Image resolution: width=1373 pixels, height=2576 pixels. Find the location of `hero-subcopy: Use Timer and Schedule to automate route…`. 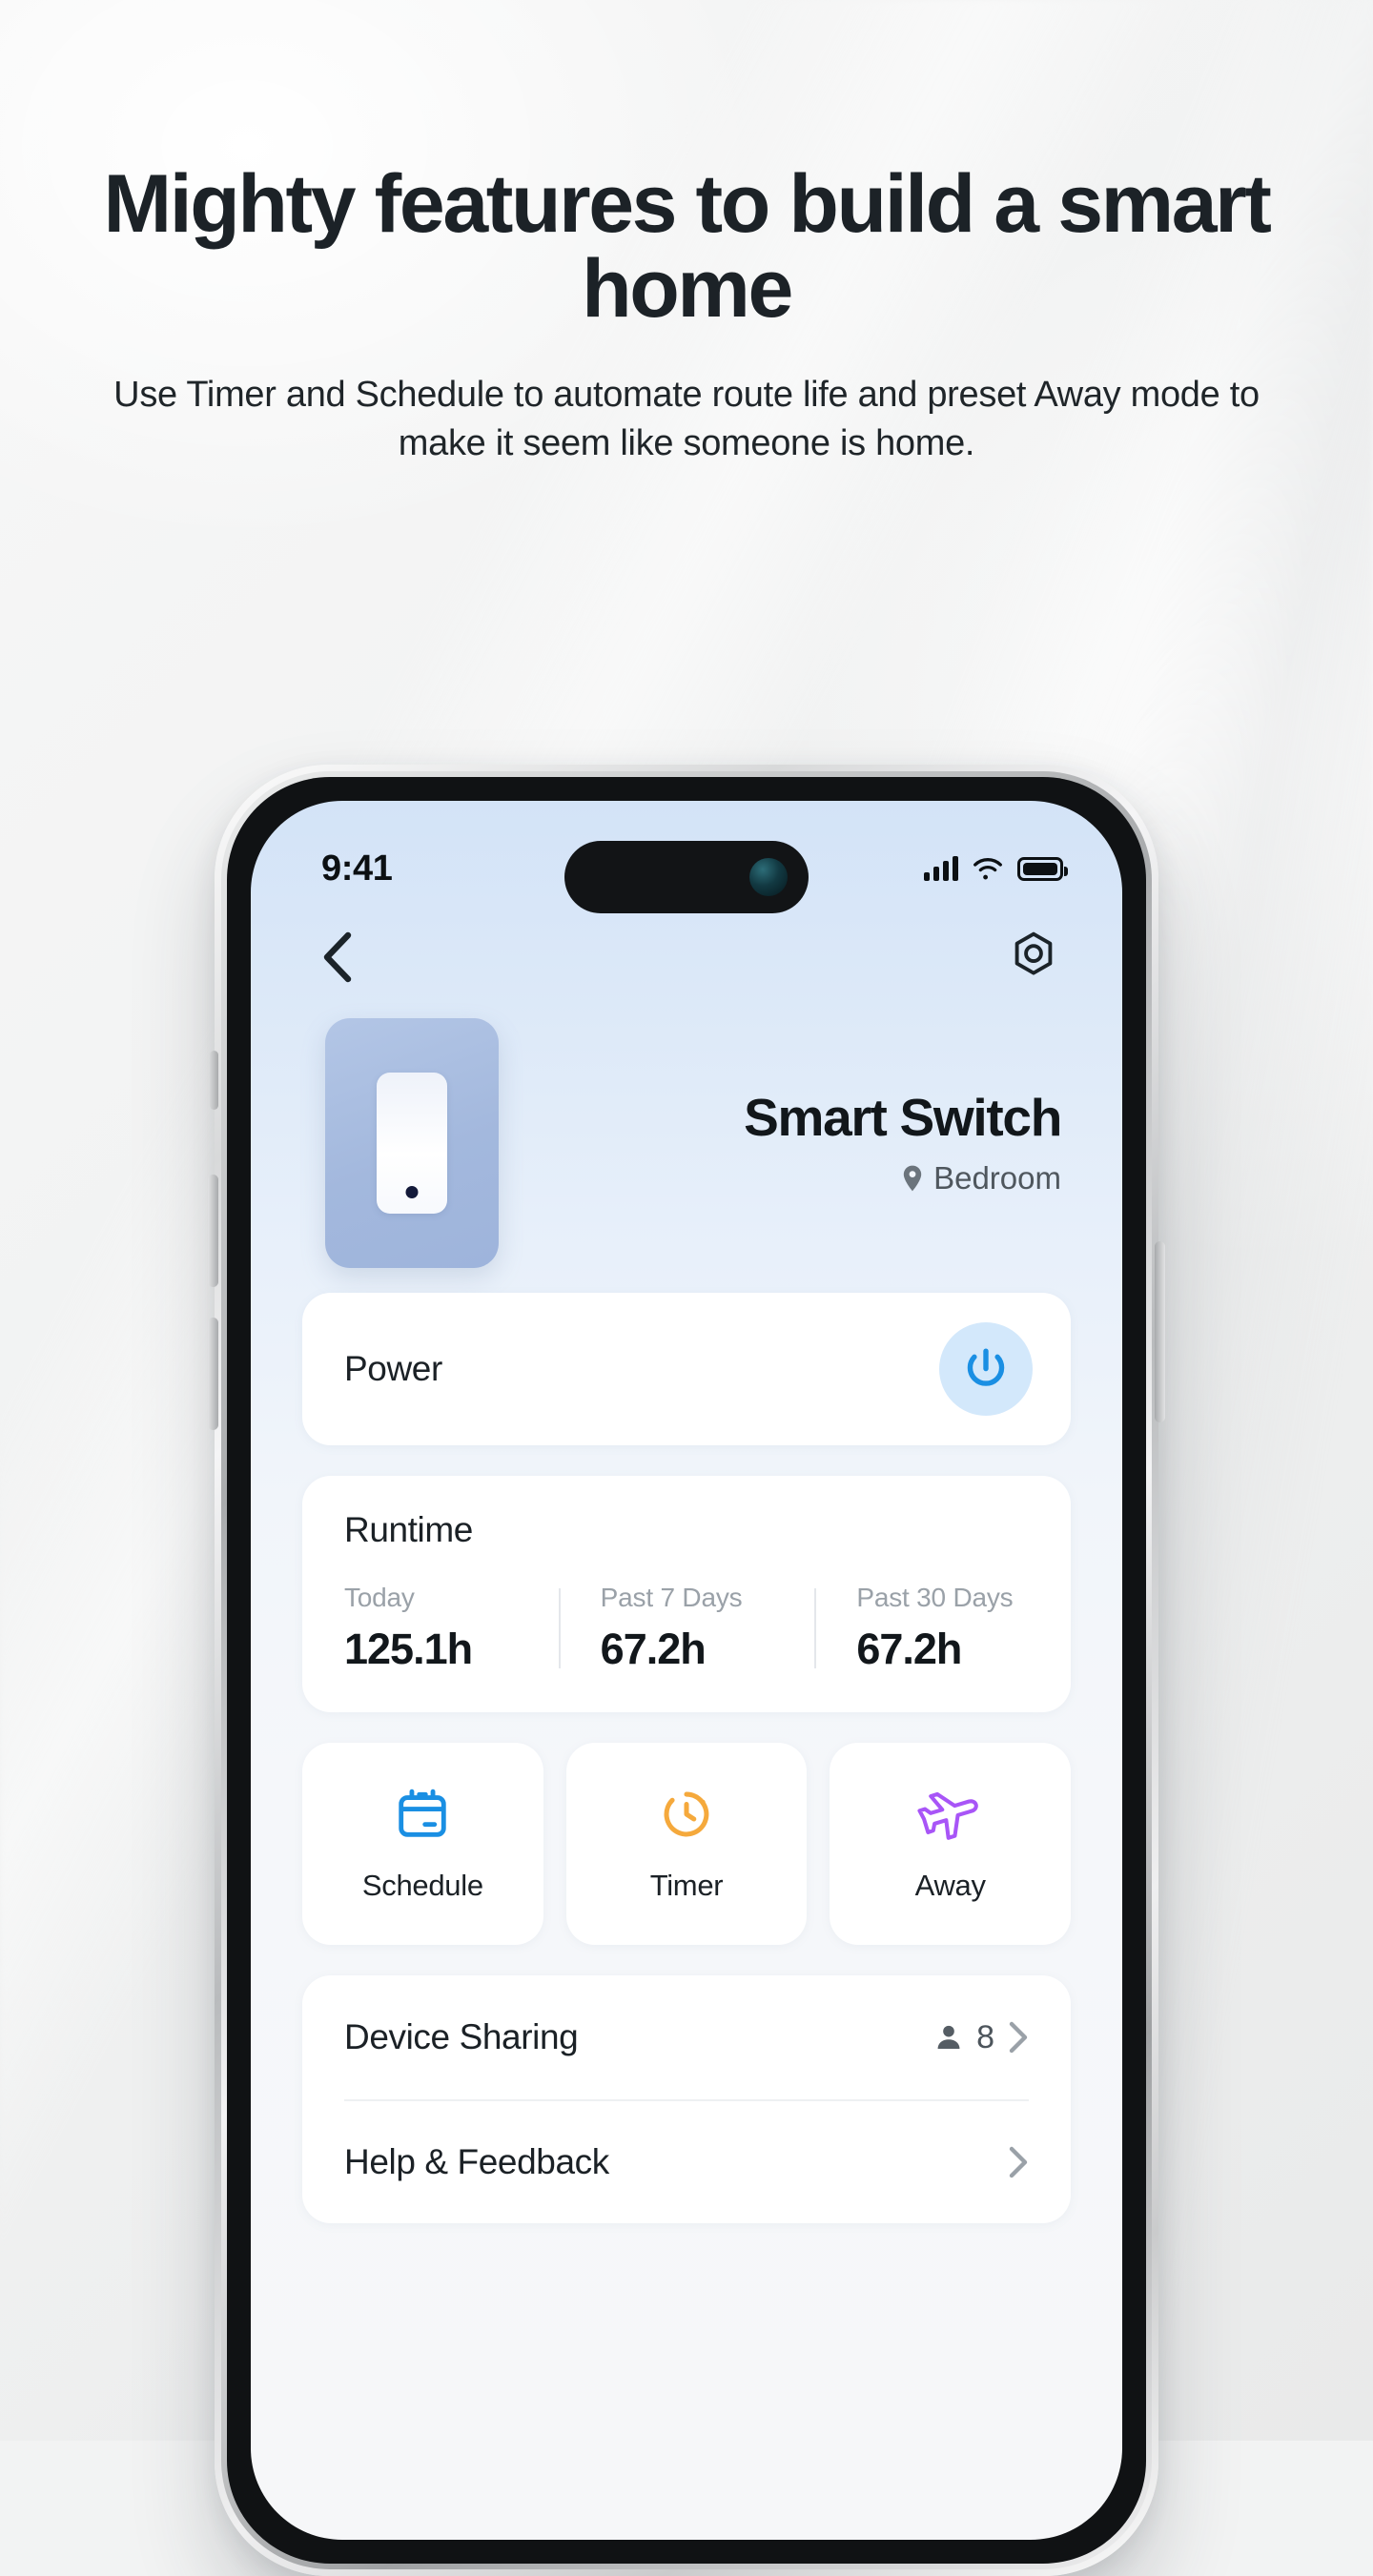

hero-subcopy: Use Timer and Schedule to automate route… is located at coordinates (686, 419).